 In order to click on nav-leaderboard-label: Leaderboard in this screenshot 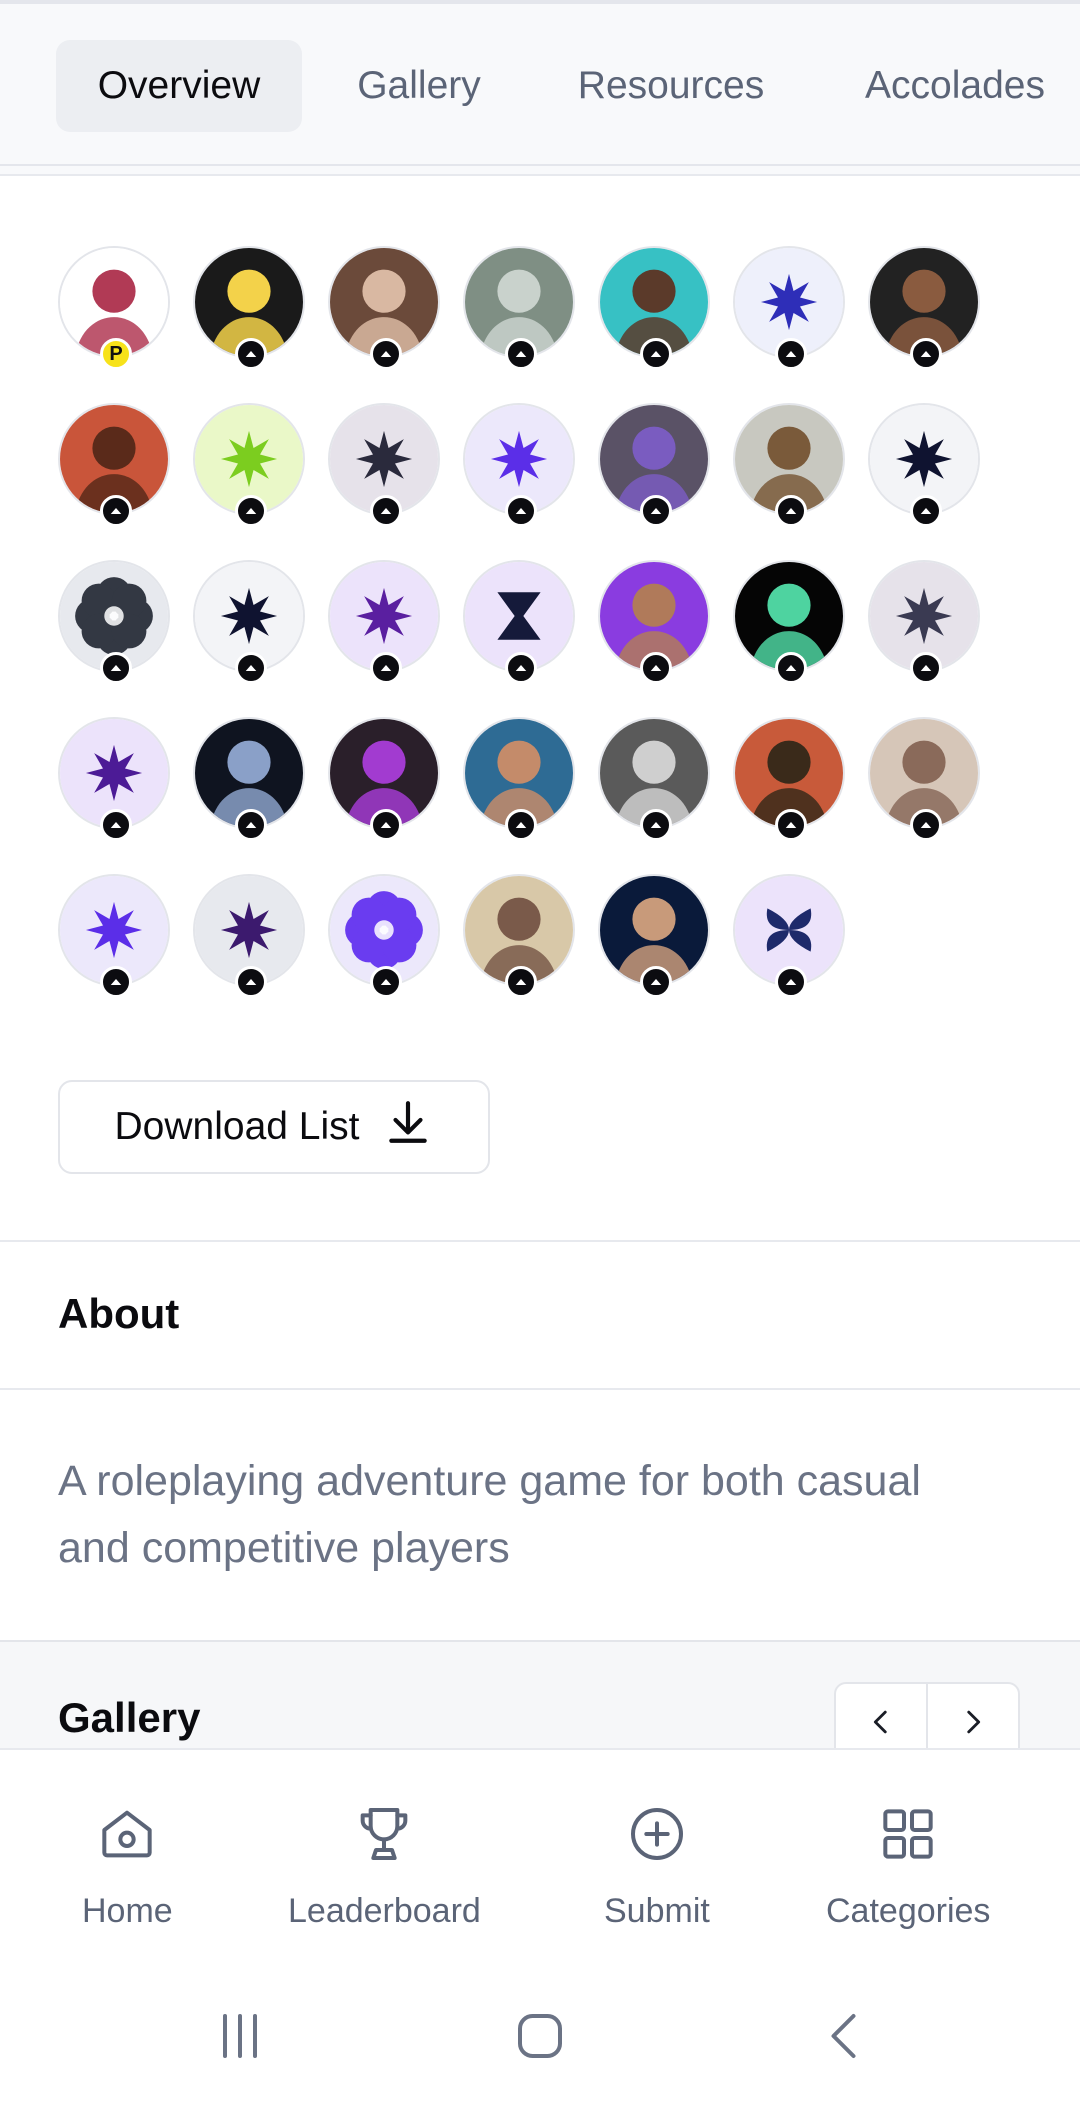, I will do `click(384, 1911)`.